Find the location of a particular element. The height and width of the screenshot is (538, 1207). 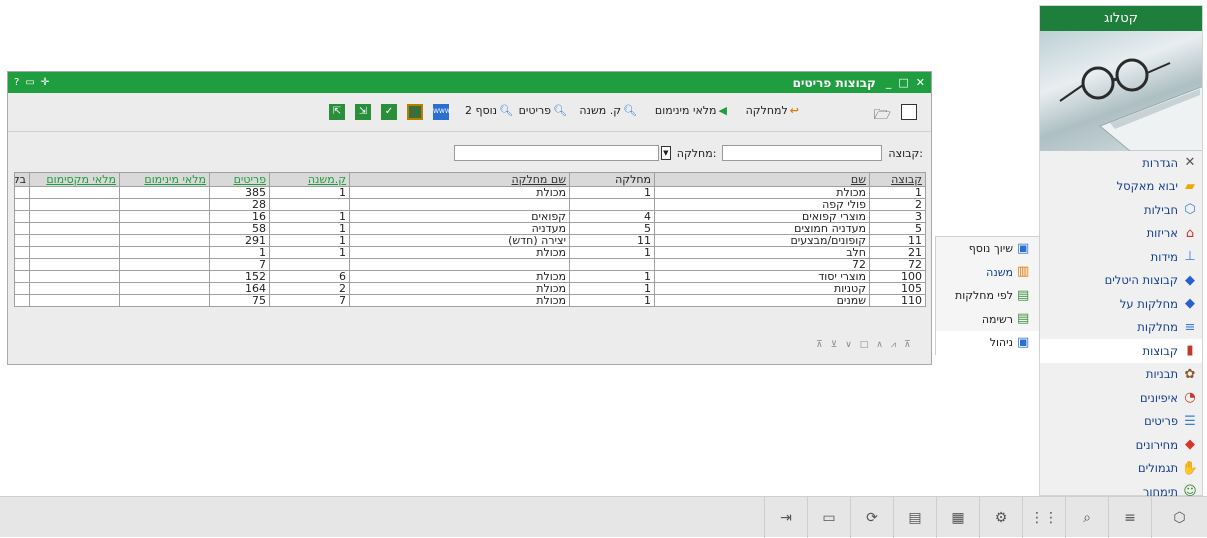

maximize-icon: □ is located at coordinates (903, 82).